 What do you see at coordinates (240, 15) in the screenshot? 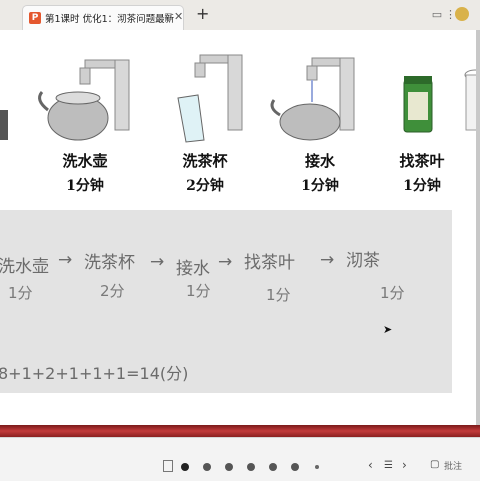
I see `tab-bar: P 第1课时 优化1：沏茶问题最新 ▢ ✕ + ▭ ⋮` at bounding box center [240, 15].